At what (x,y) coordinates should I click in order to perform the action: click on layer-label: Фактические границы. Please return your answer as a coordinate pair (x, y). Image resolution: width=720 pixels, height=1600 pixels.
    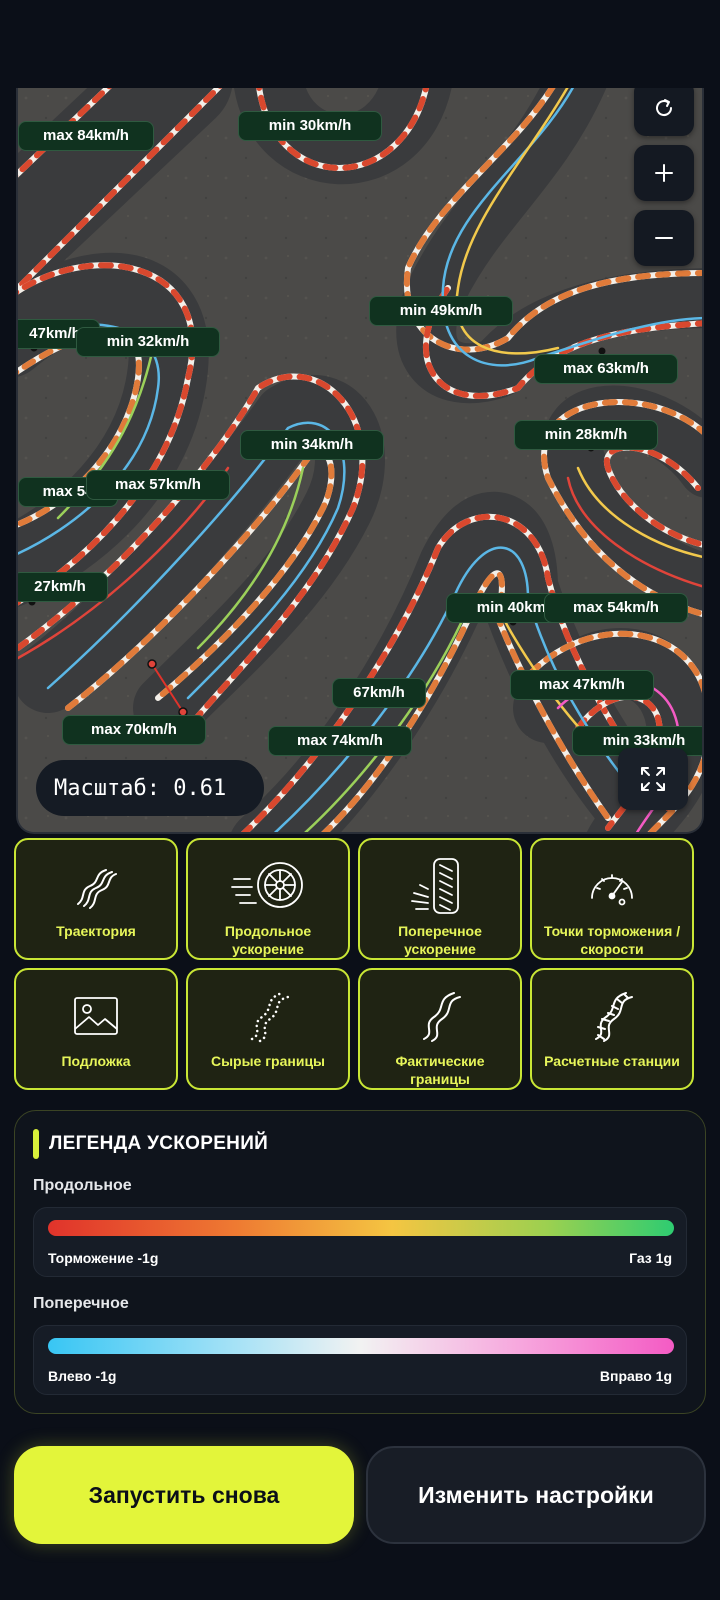
    Looking at the image, I should click on (440, 1070).